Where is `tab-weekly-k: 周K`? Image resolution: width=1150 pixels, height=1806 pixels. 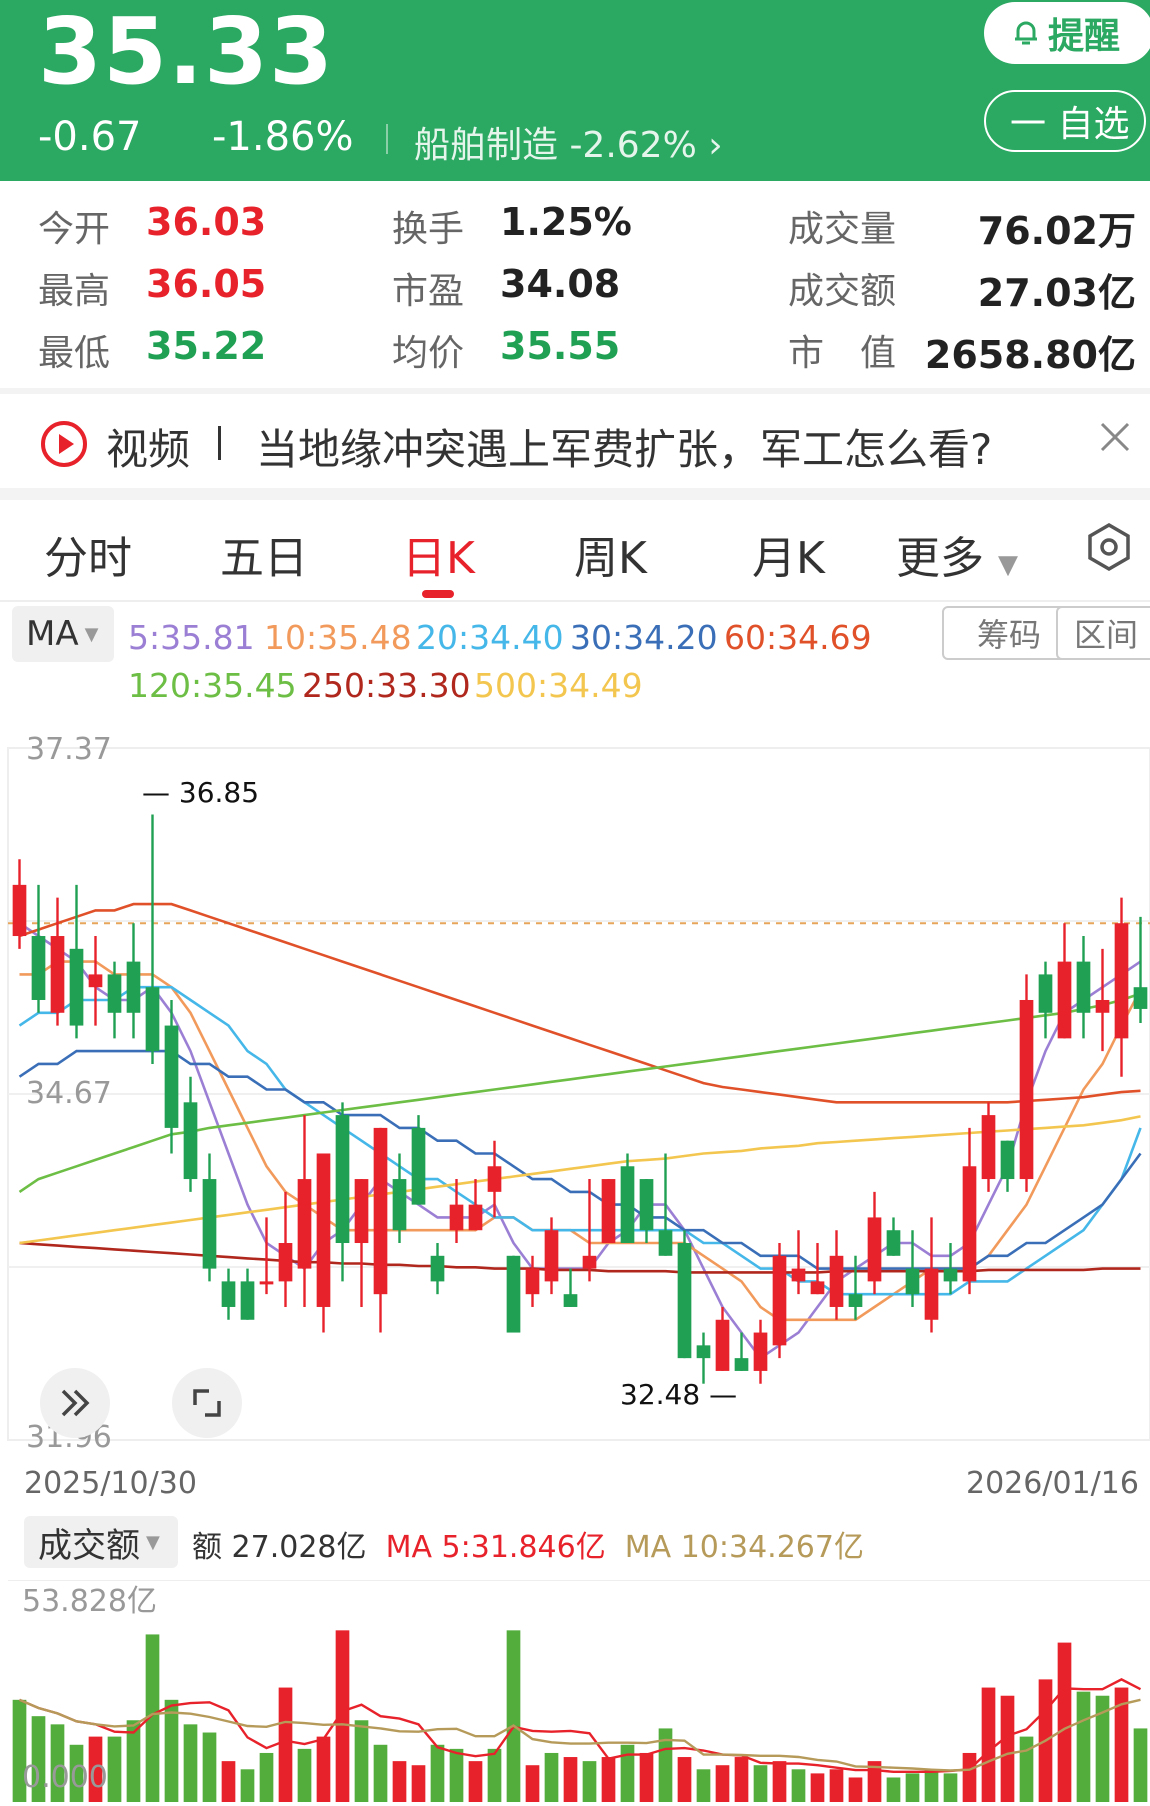
tab-weekly-k: 周K is located at coordinates (610, 554).